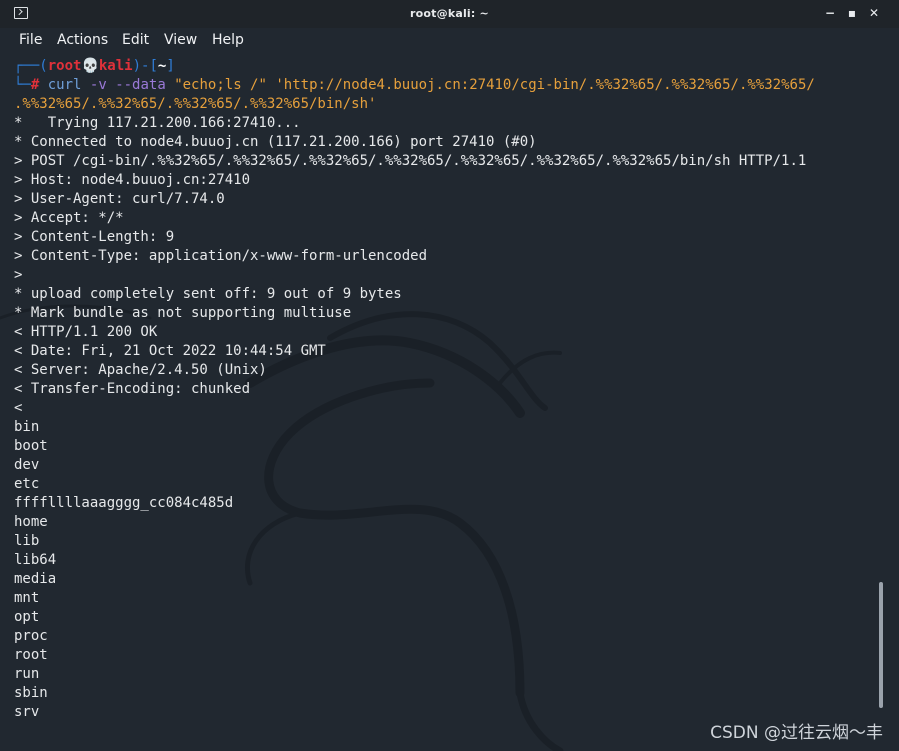 The height and width of the screenshot is (751, 899). I want to click on title-bar: root@kali: ~ − ▪ ✕, so click(449, 14).